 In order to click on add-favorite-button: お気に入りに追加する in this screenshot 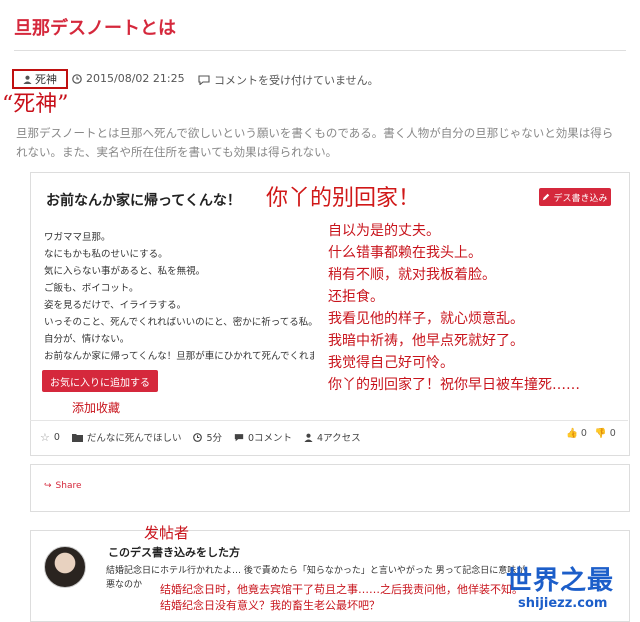, I will do `click(100, 381)`.